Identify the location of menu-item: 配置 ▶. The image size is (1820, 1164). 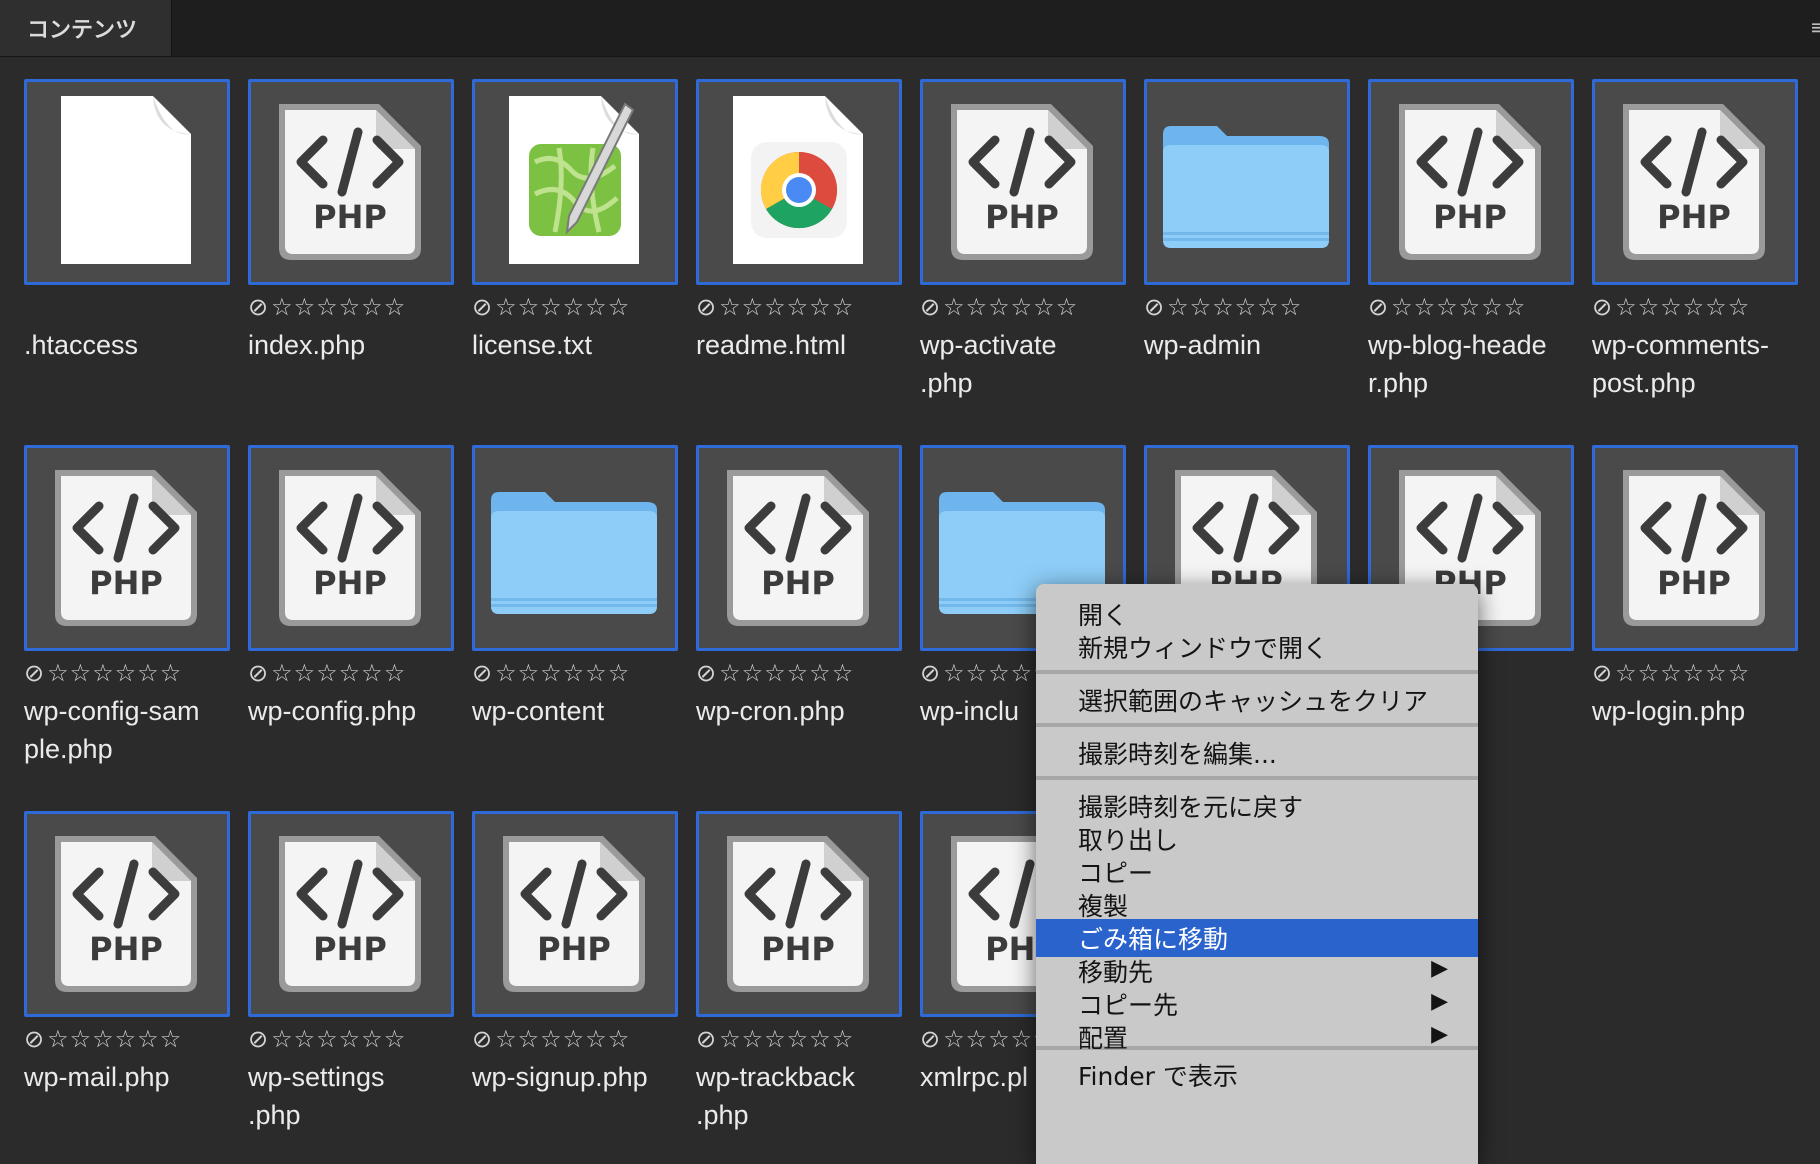
(1257, 1037).